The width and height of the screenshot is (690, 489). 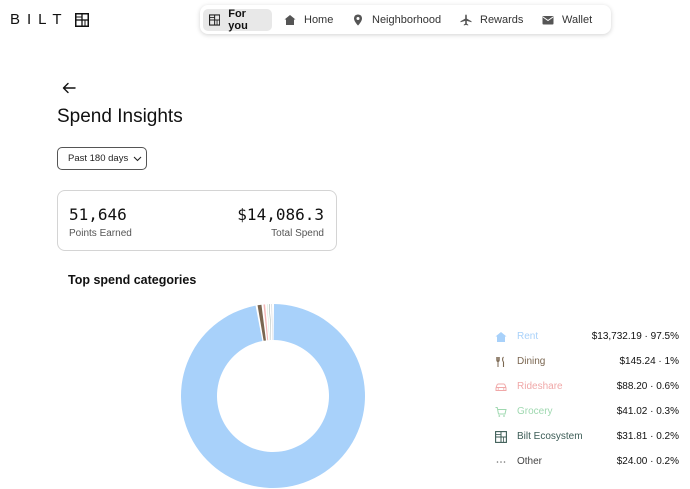 What do you see at coordinates (319, 19) in the screenshot?
I see `nav-label: Home` at bounding box center [319, 19].